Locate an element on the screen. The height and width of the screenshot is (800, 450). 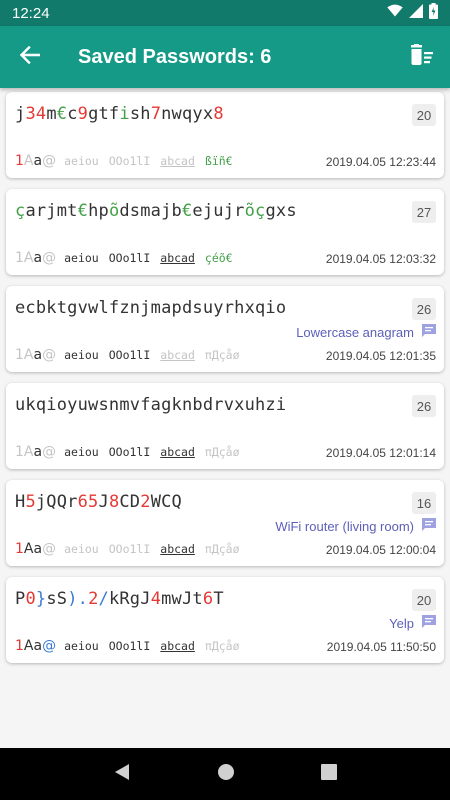
feature-indicators: 1Aa@ aeiou OOo1lI abcad çéõ€ is located at coordinates (129, 258).